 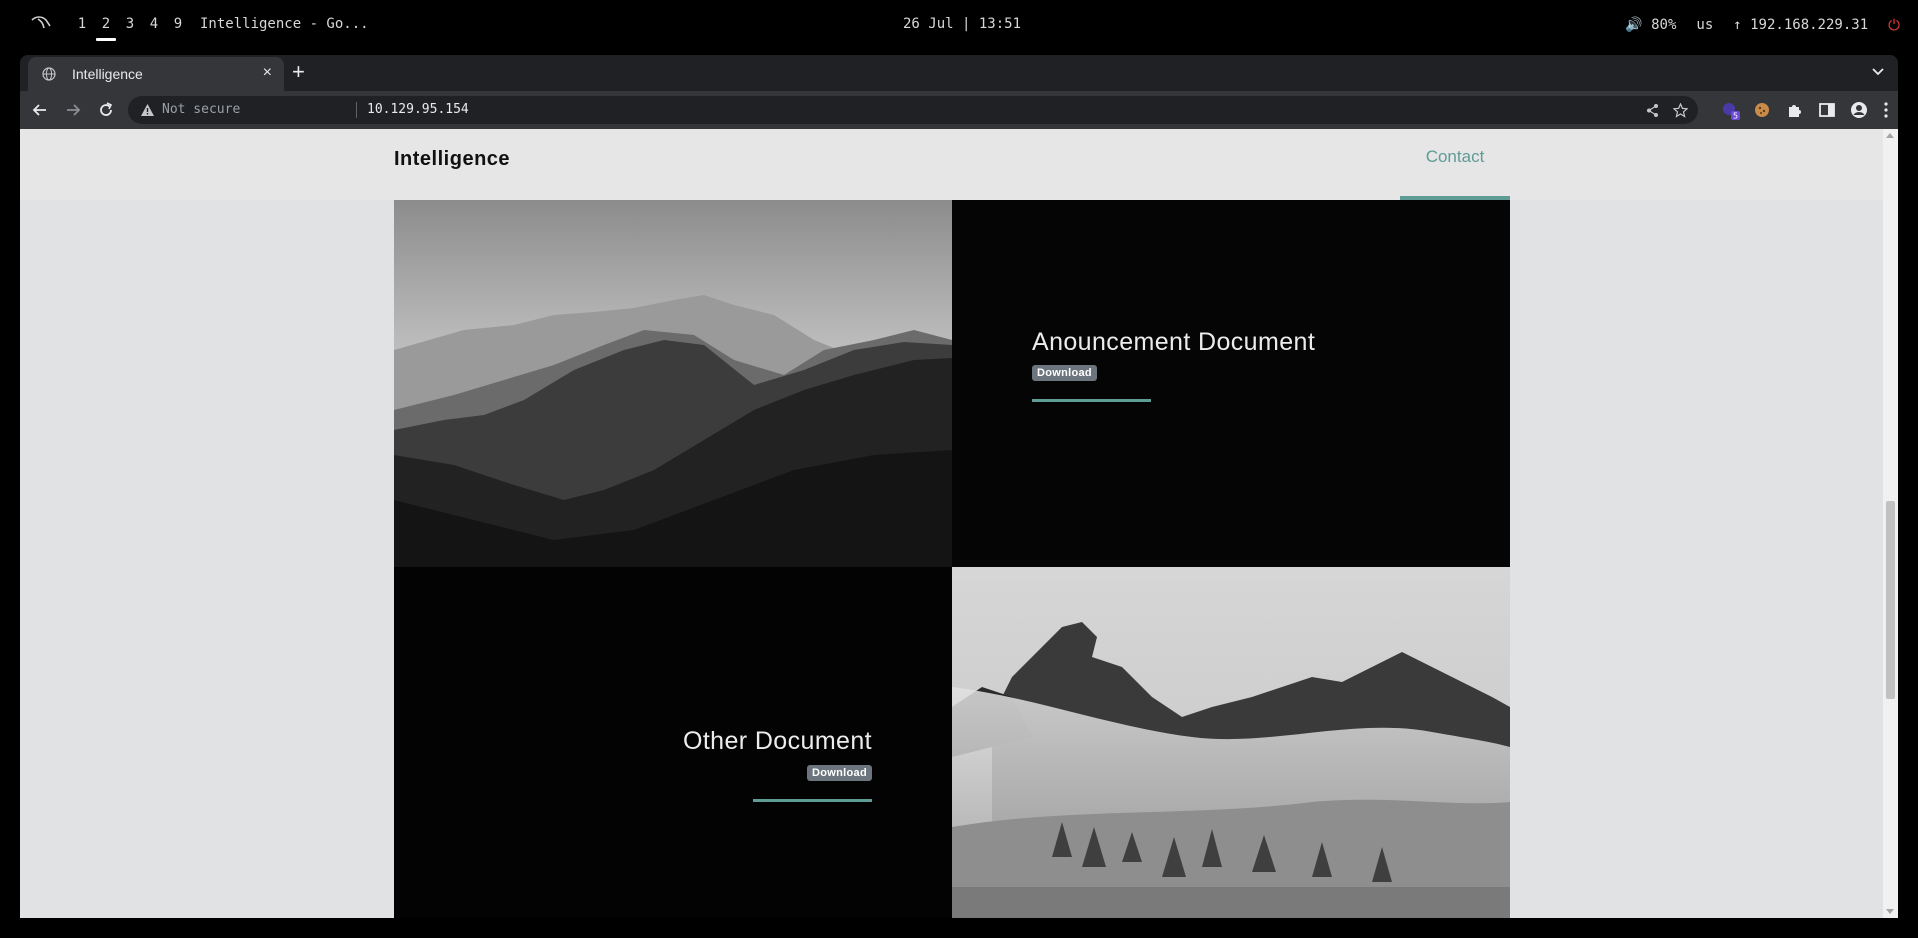 I want to click on side-panel-icon, so click(x=1827, y=110).